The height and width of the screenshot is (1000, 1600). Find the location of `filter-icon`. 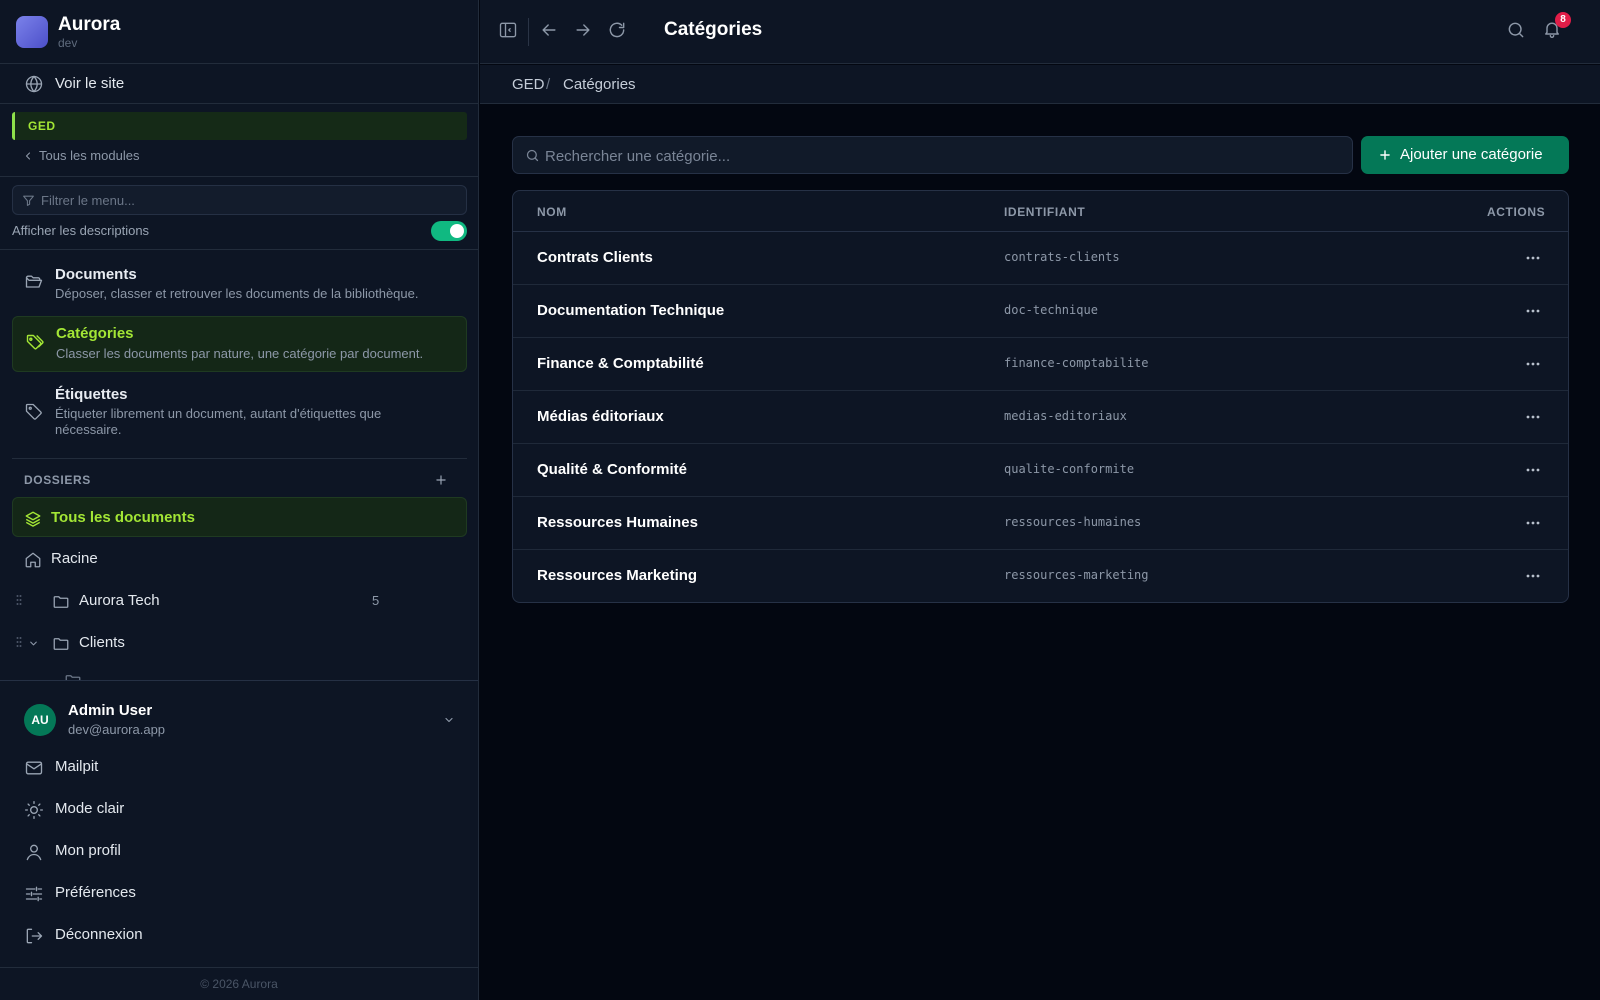

filter-icon is located at coordinates (28, 200).